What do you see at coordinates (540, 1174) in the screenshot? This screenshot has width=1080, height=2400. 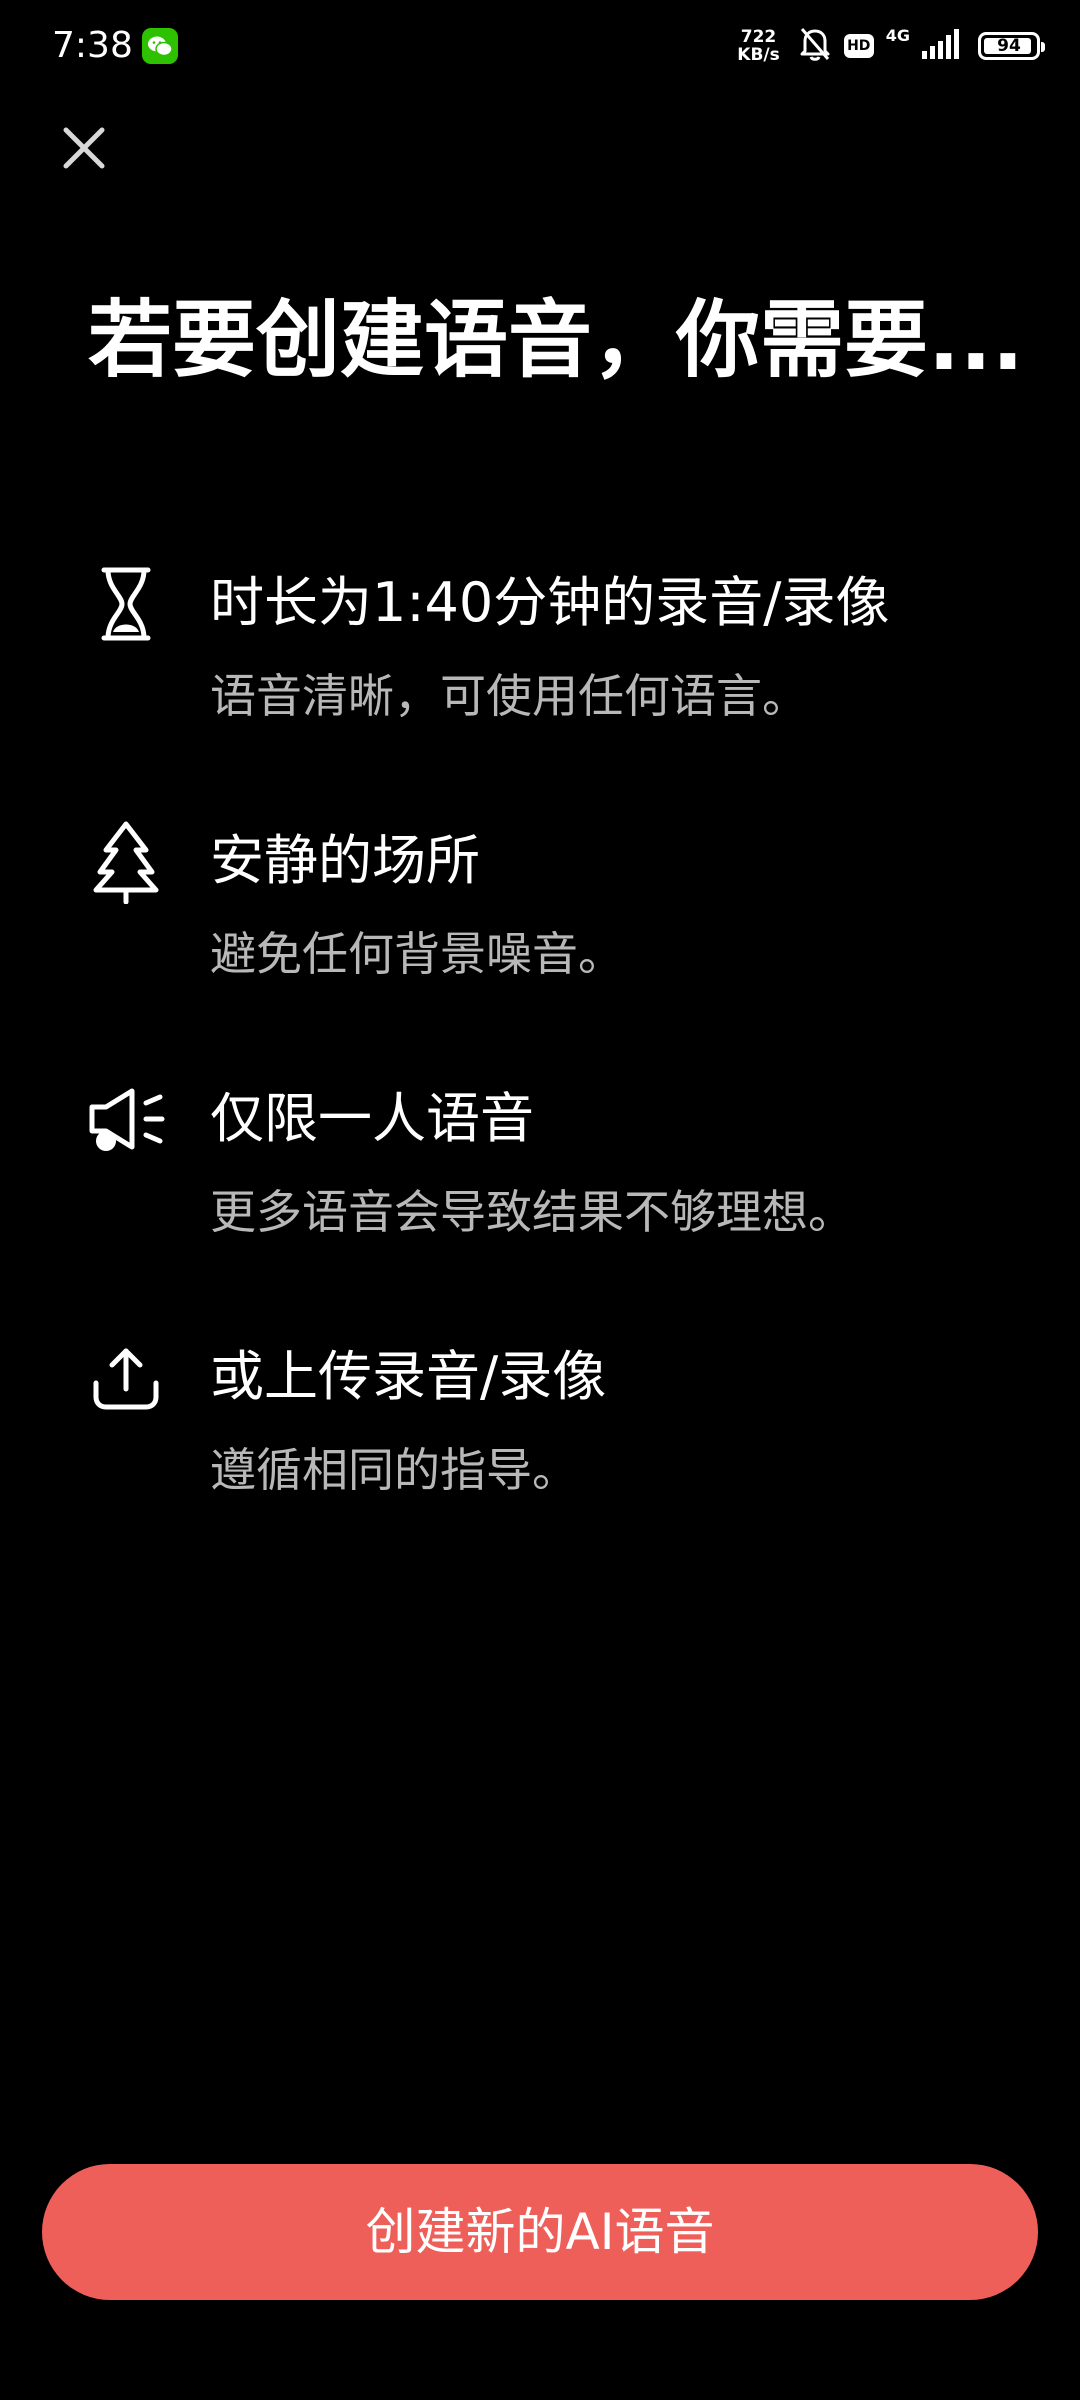 I see `requirement-single-speaker: 仅限一人语音 更多语音会导致结果不够理想。` at bounding box center [540, 1174].